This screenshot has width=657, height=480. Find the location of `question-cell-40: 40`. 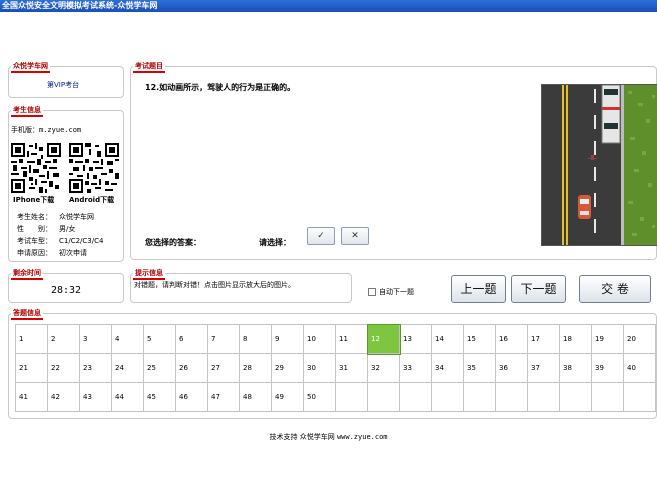

question-cell-40: 40 is located at coordinates (639, 368).